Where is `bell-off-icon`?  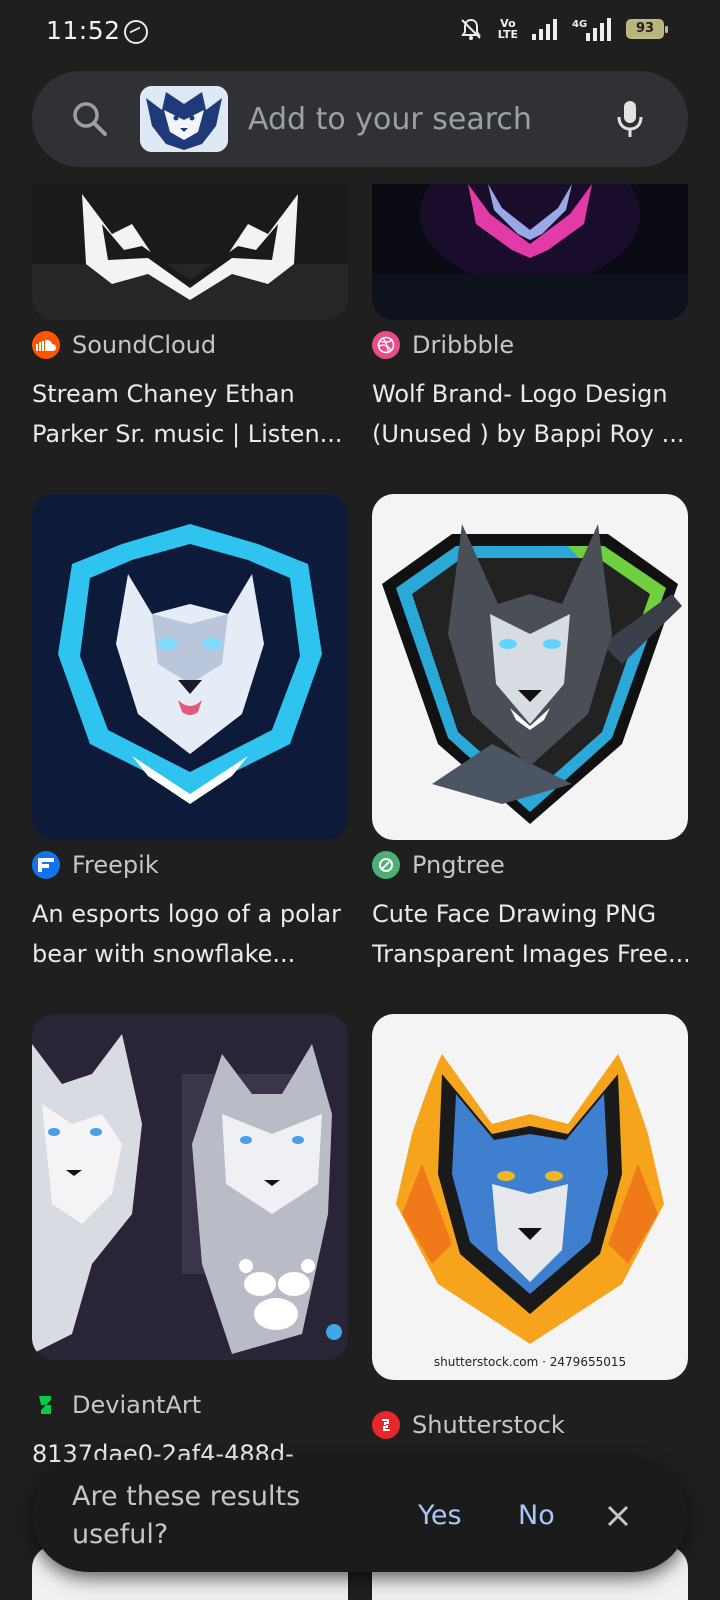
bell-off-icon is located at coordinates (471, 29).